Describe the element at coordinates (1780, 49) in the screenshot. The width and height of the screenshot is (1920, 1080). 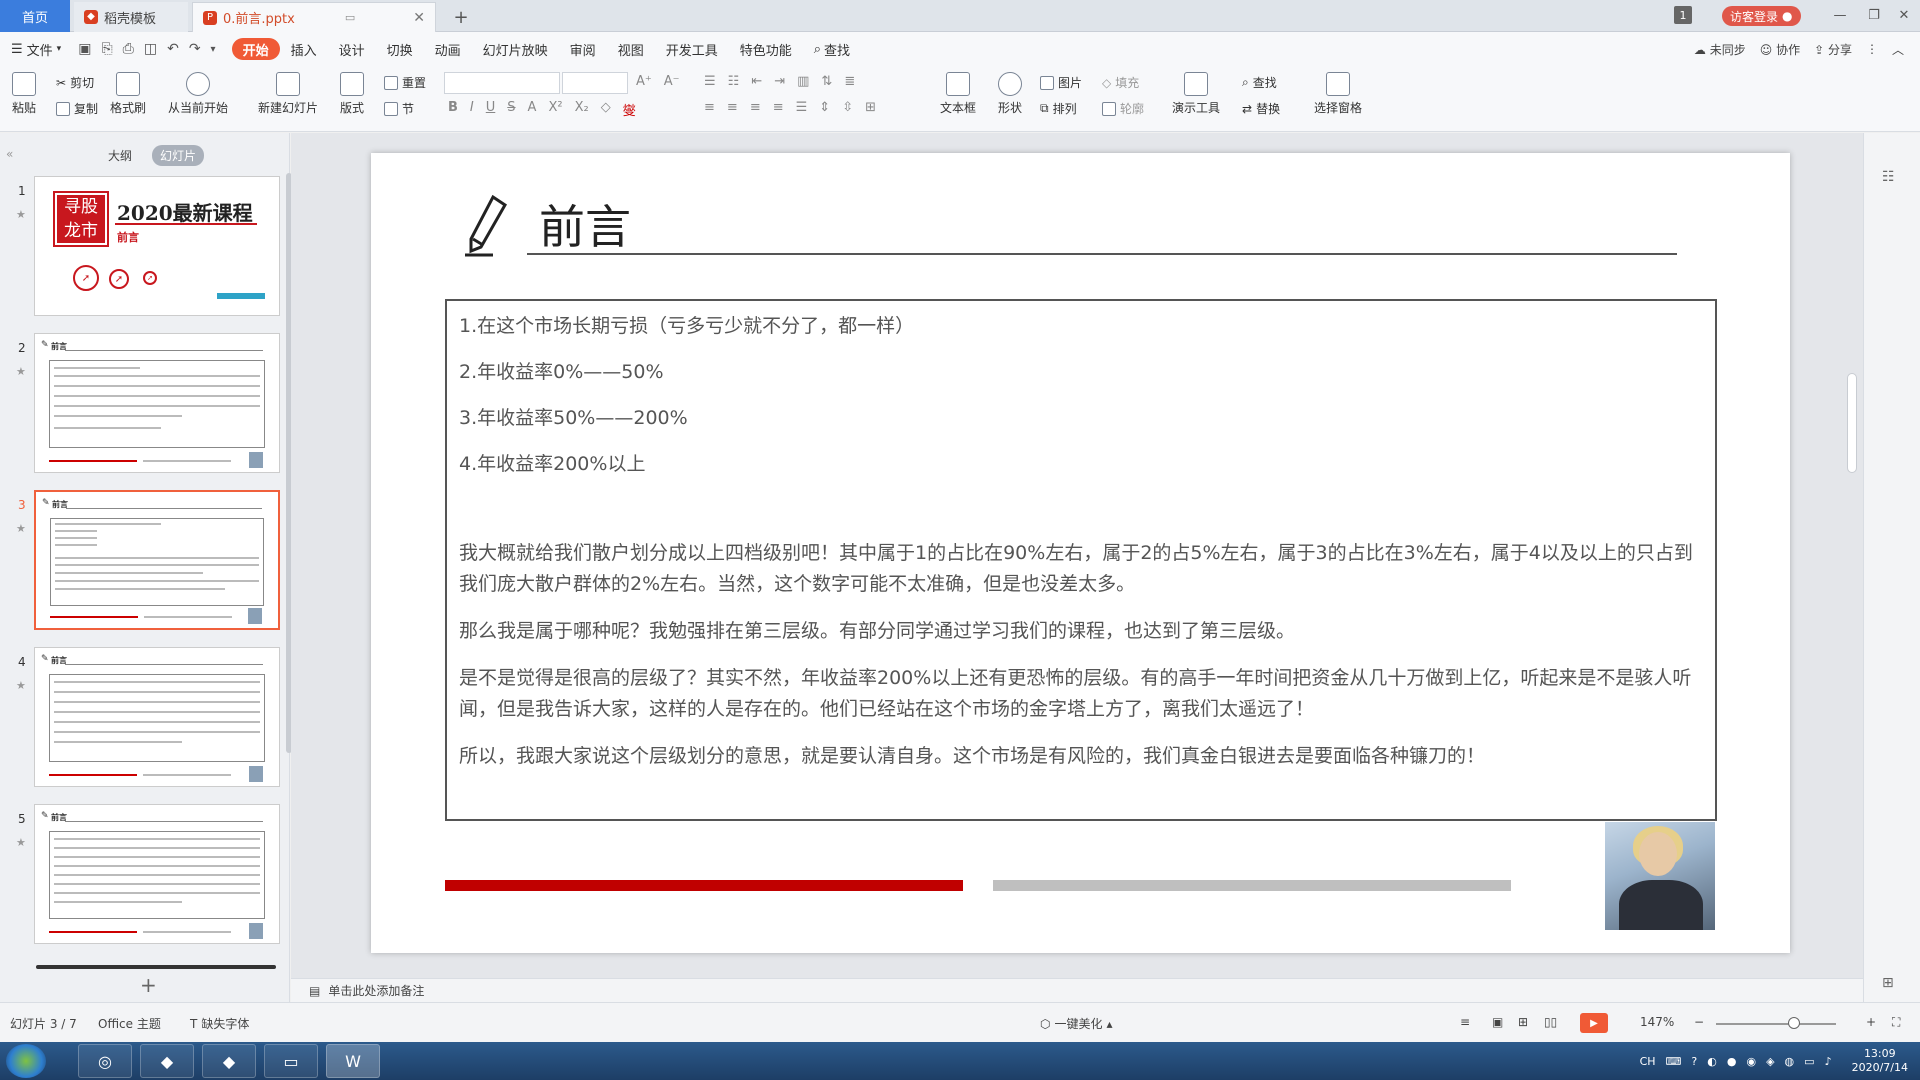
I see `collab-button: ☺ 协作` at that location.